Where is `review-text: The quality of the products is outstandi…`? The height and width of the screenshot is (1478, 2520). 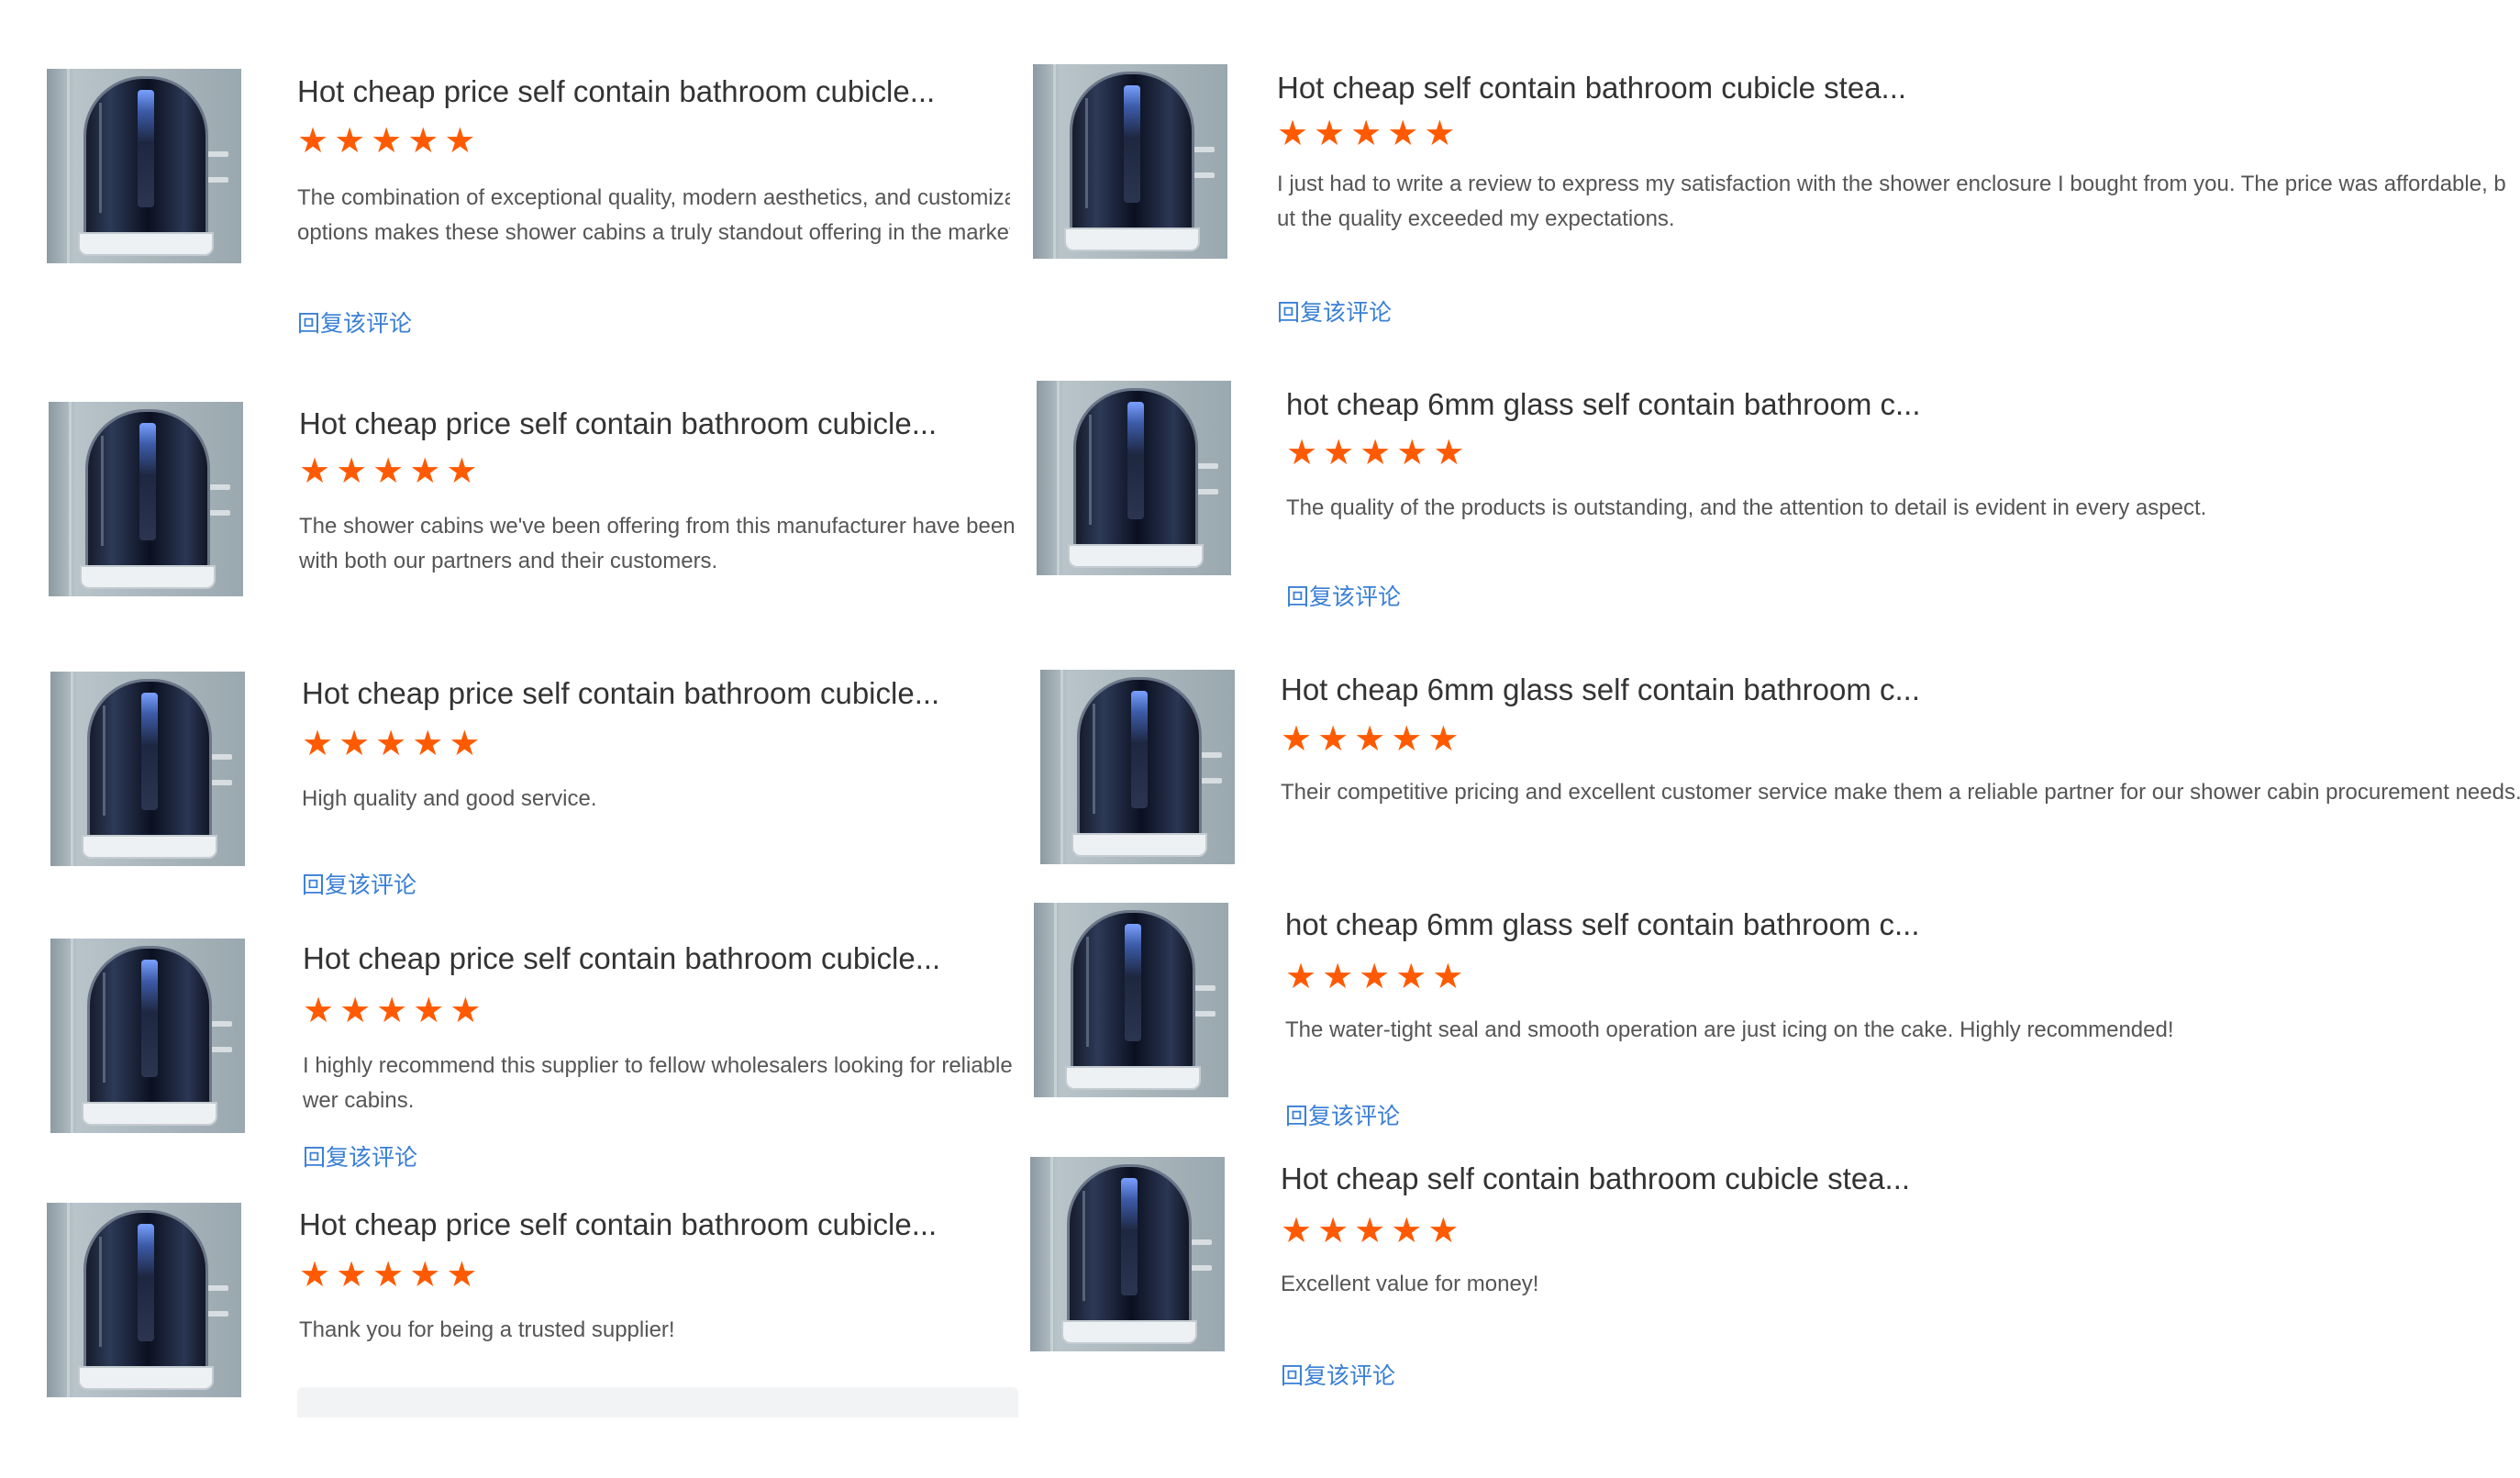
review-text: The quality of the products is outstandi… is located at coordinates (1746, 508).